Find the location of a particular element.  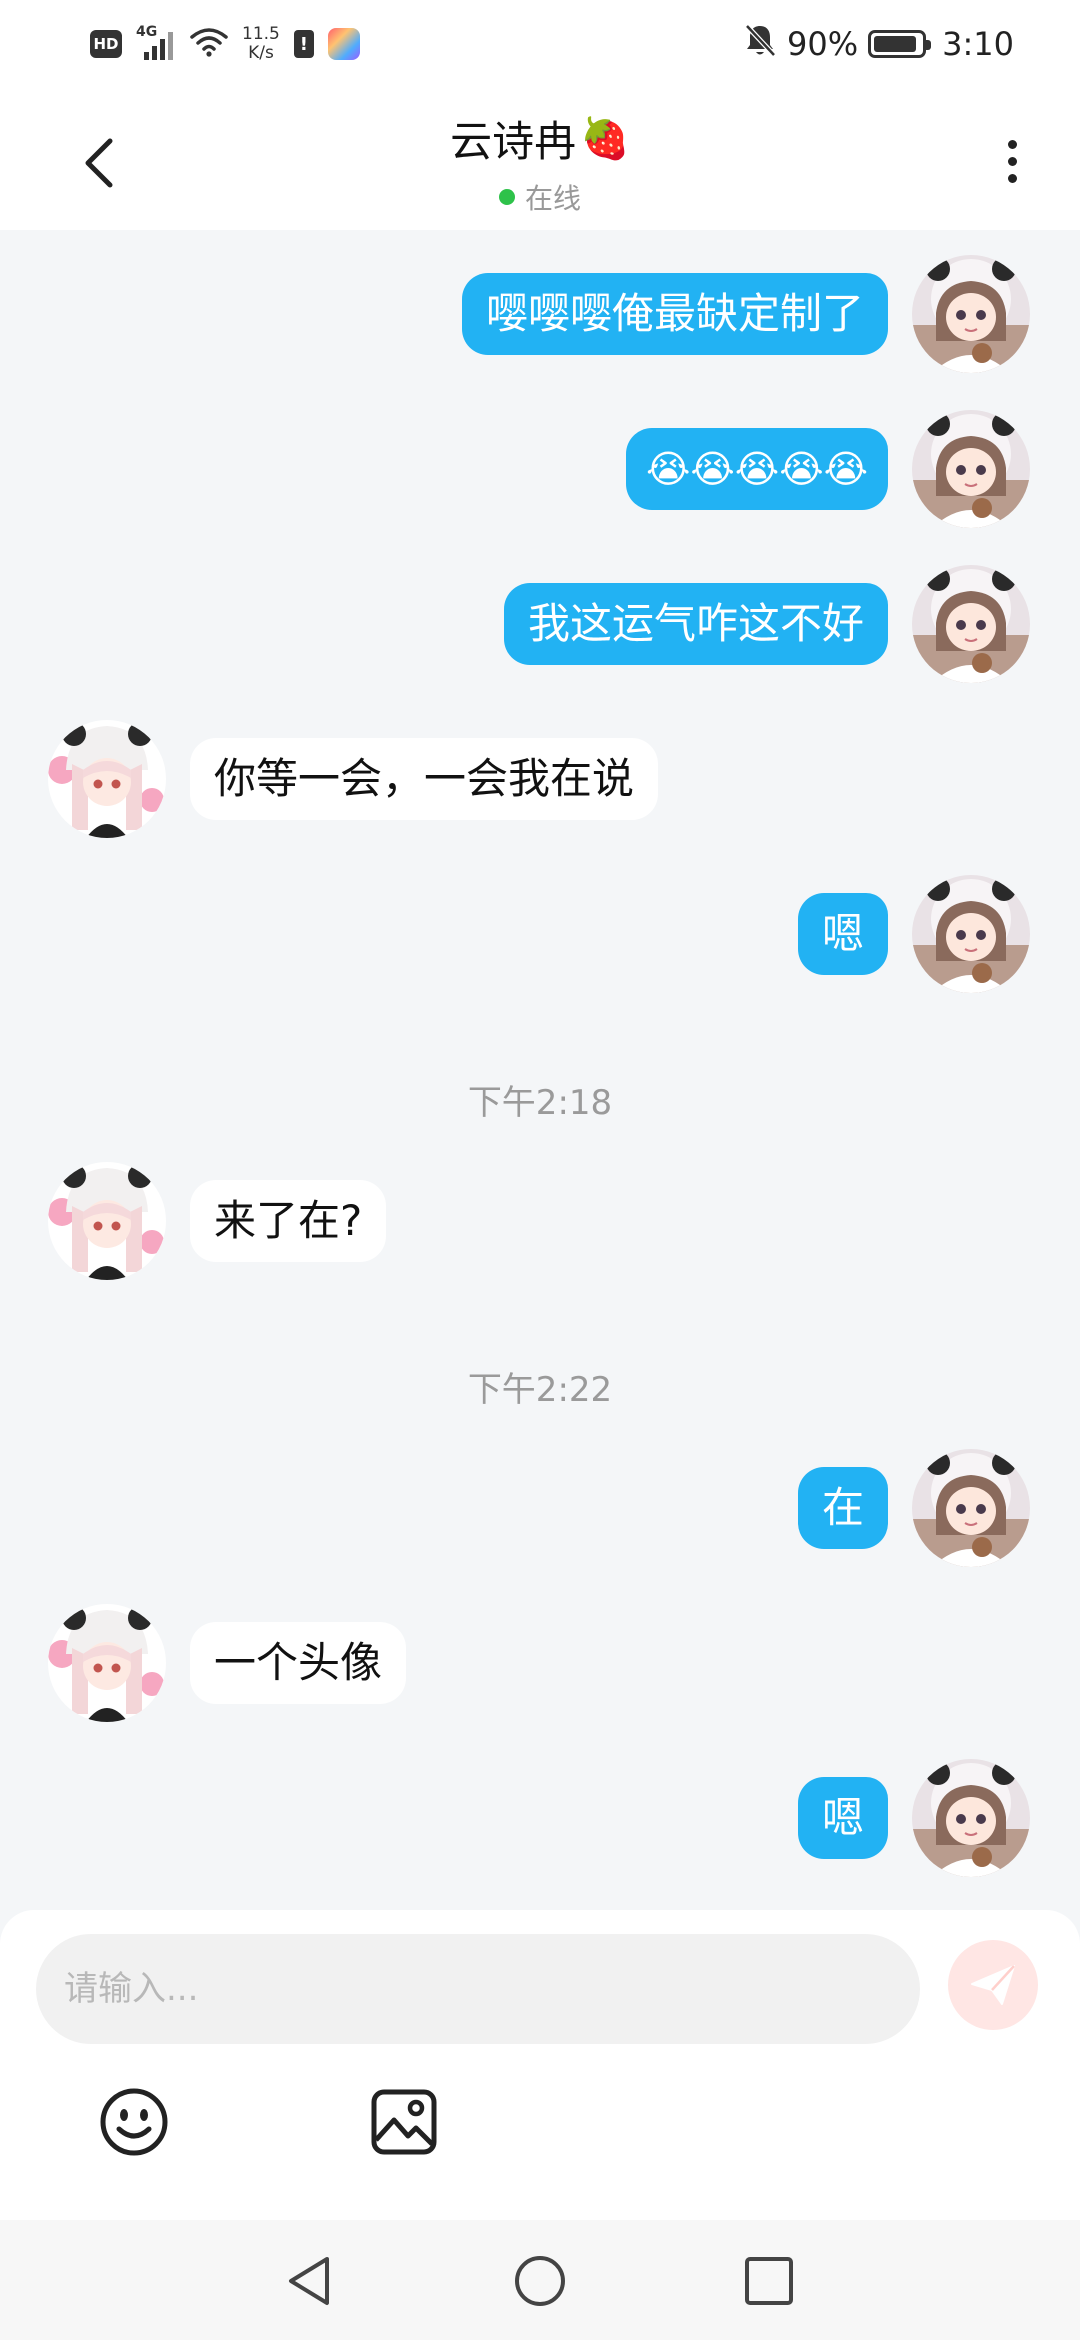

speed-unit: K/s is located at coordinates (261, 53).